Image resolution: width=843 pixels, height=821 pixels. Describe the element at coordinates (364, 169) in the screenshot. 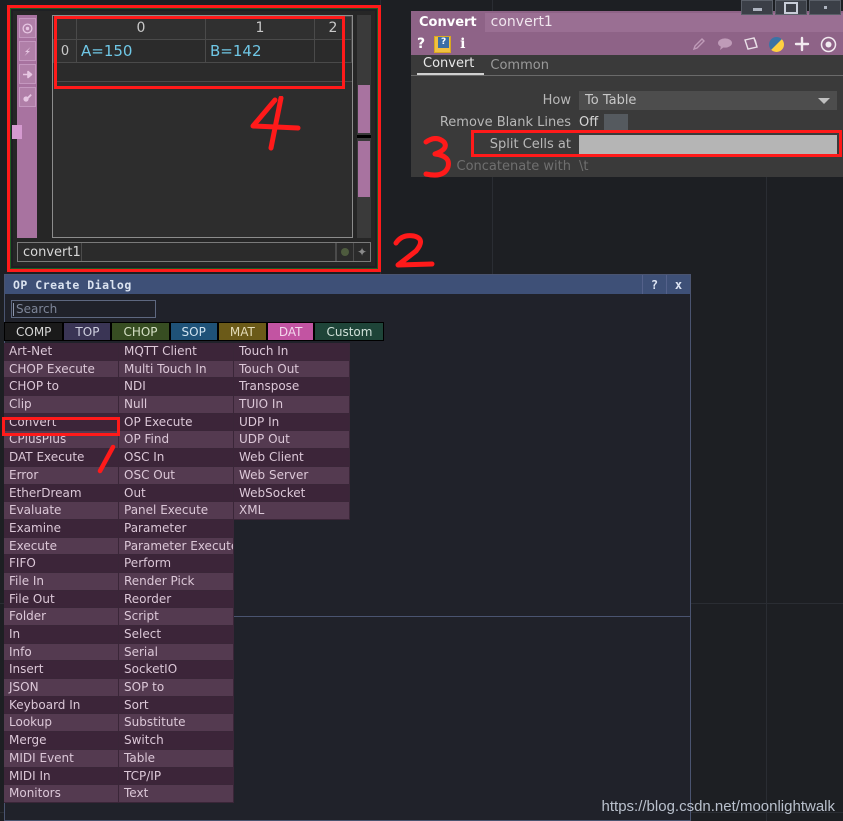

I see `dat-scroll-thumb-lower` at that location.